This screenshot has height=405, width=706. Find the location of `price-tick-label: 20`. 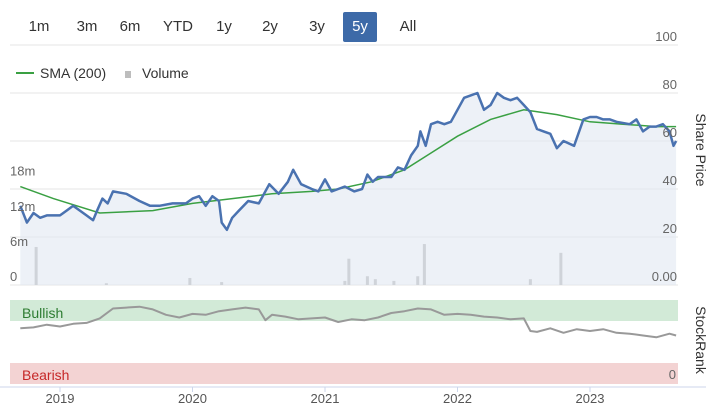

price-tick-label: 20 is located at coordinates (670, 228).